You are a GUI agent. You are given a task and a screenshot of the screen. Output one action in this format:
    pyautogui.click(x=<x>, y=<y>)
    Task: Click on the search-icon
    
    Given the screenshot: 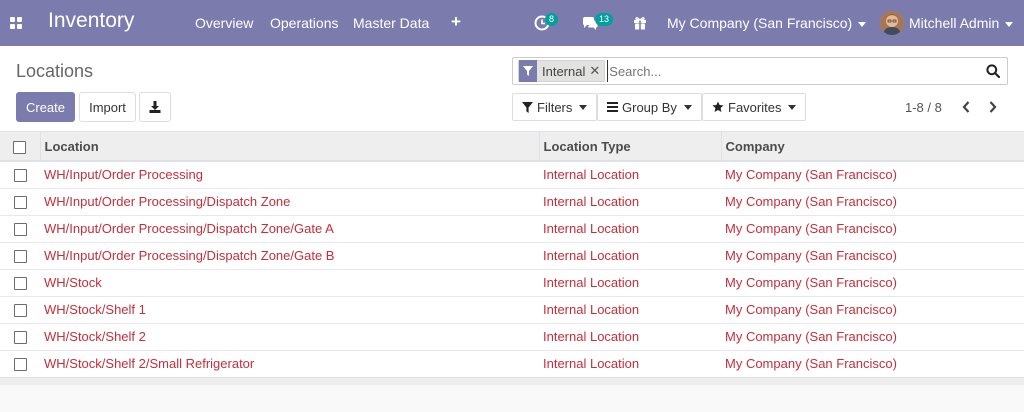 What is the action you would take?
    pyautogui.click(x=993, y=72)
    